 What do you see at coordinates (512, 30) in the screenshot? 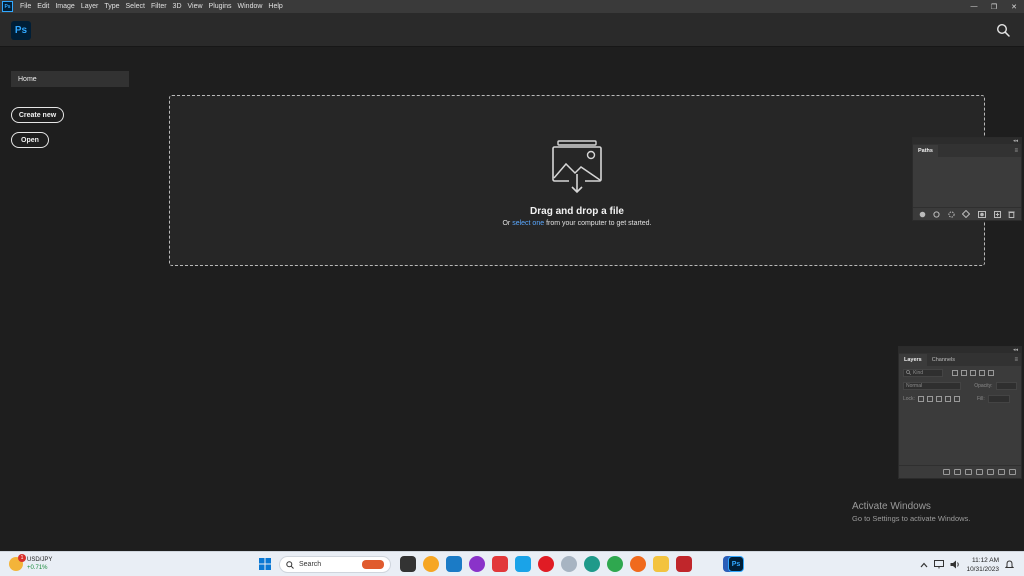
I see `app-header: Ps` at bounding box center [512, 30].